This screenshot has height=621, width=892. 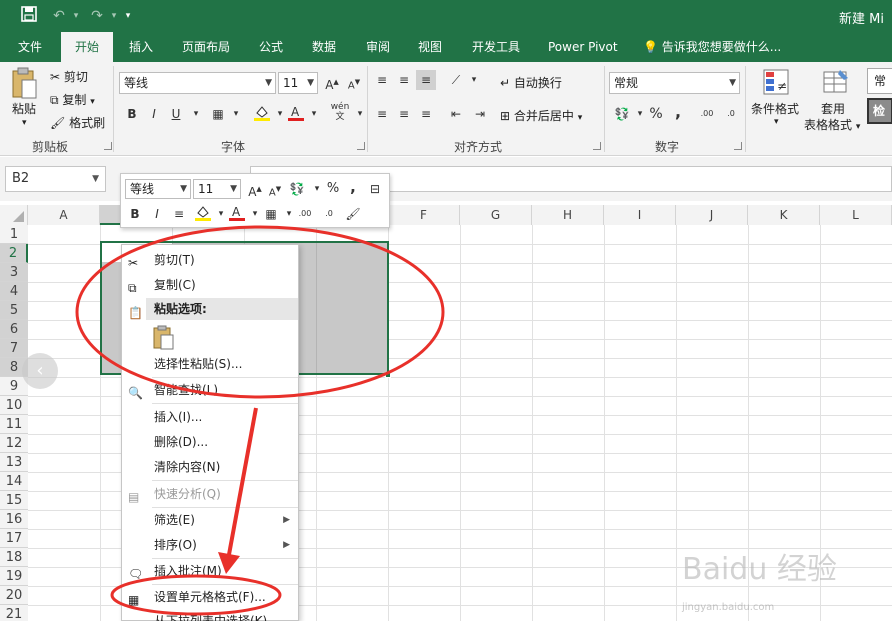 What do you see at coordinates (14, 215) in the screenshot?
I see `select-all-corner` at bounding box center [14, 215].